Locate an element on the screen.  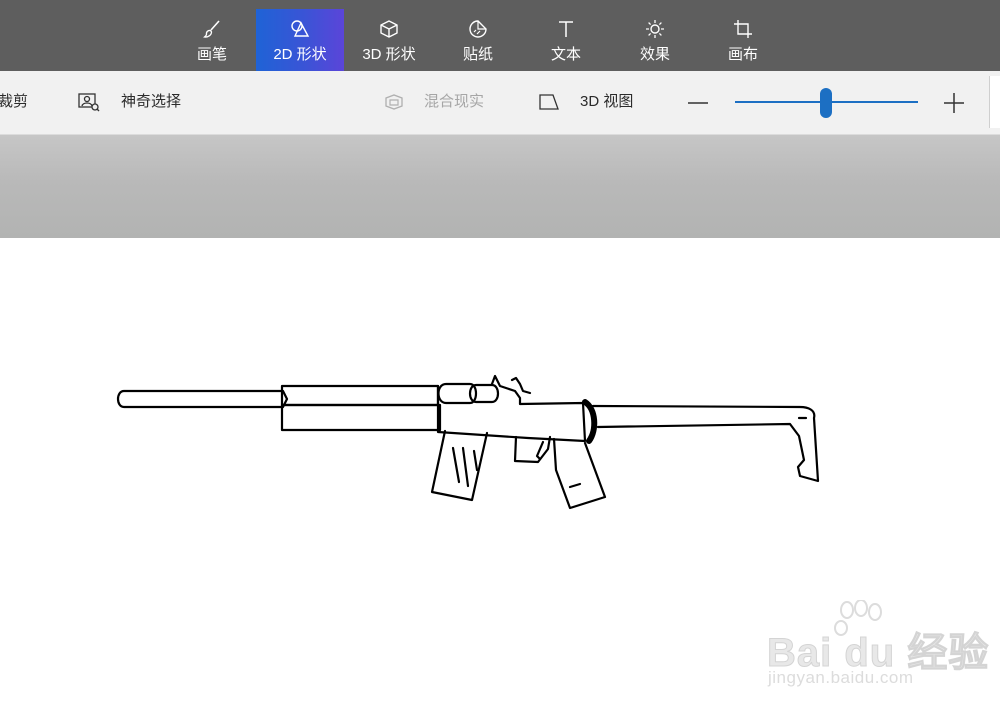
sun-icon is located at coordinates (655, 29).